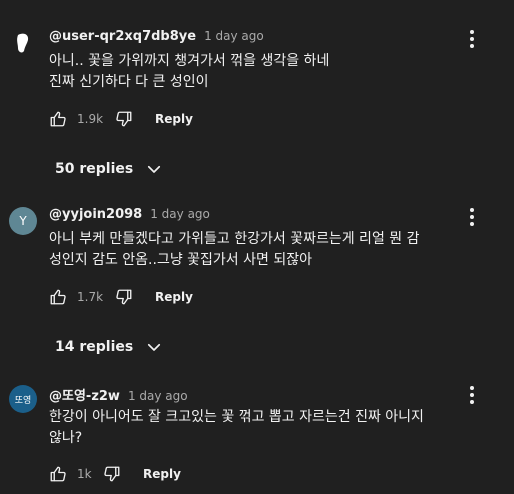 This screenshot has width=514, height=494. I want to click on avatar: Y, so click(23, 221).